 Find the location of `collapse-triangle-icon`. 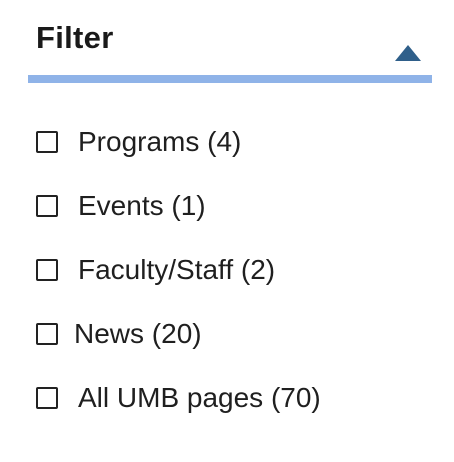

collapse-triangle-icon is located at coordinates (408, 53).